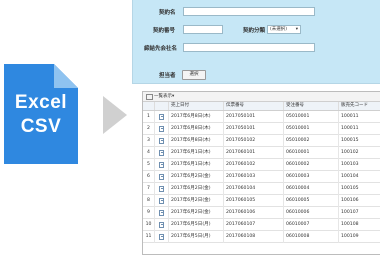 Image resolution: width=380 pixels, height=255 pixels. Describe the element at coordinates (359, 225) in the screenshot. I see `customer-code-cell: 100108` at that location.